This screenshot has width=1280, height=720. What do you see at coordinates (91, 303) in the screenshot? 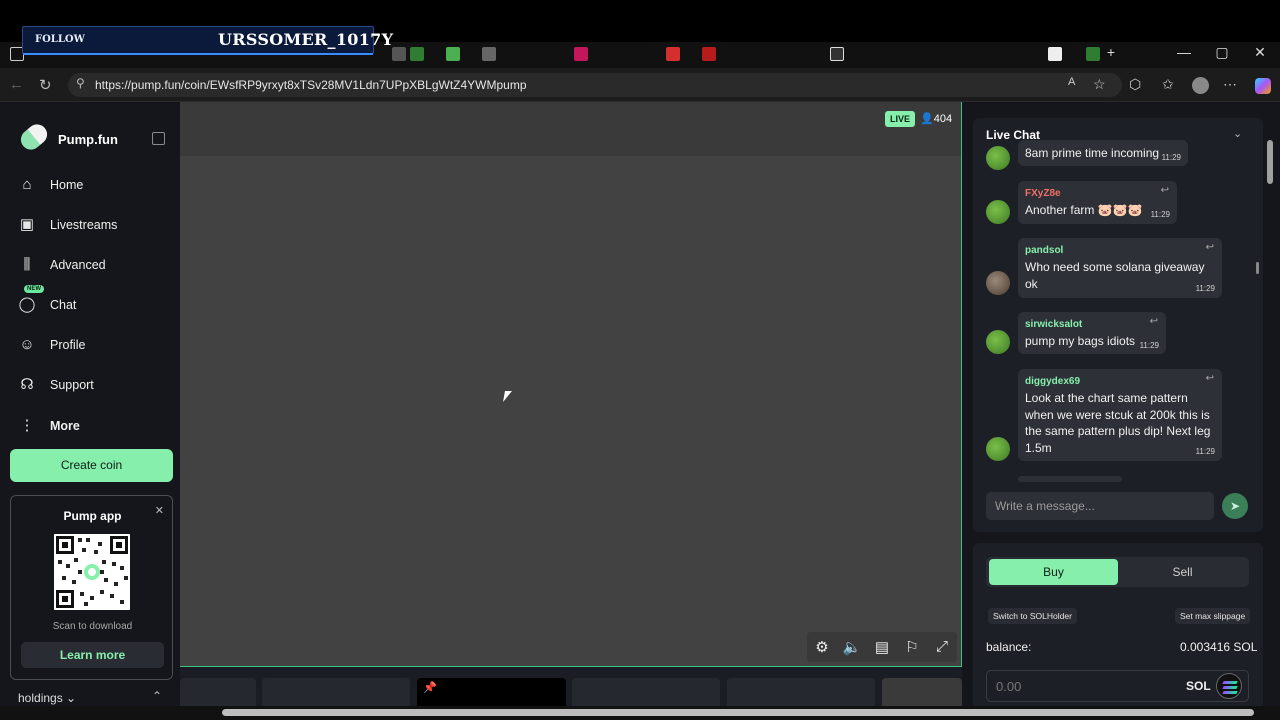
I see `sidebar-item-chat: ◯ NEW Chat` at bounding box center [91, 303].